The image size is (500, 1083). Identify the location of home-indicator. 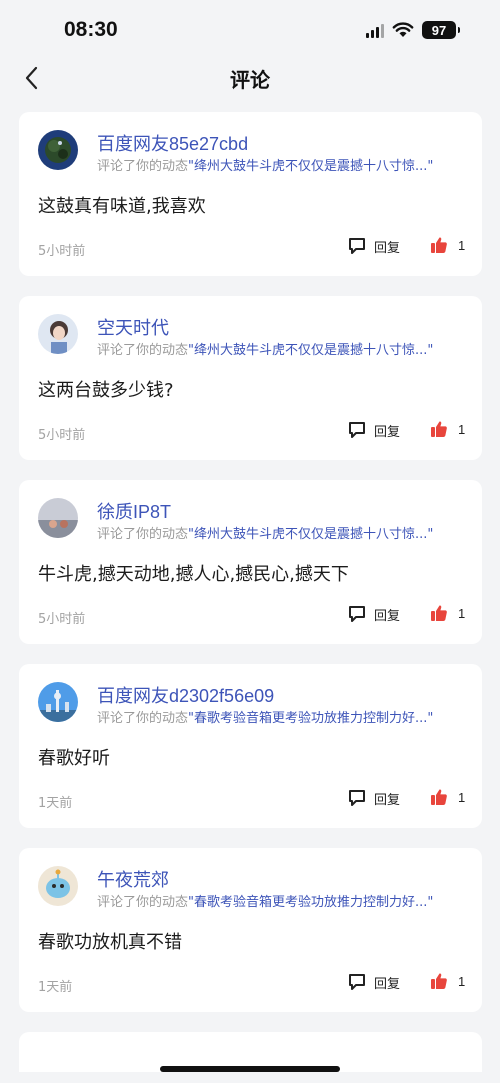
(250, 1069).